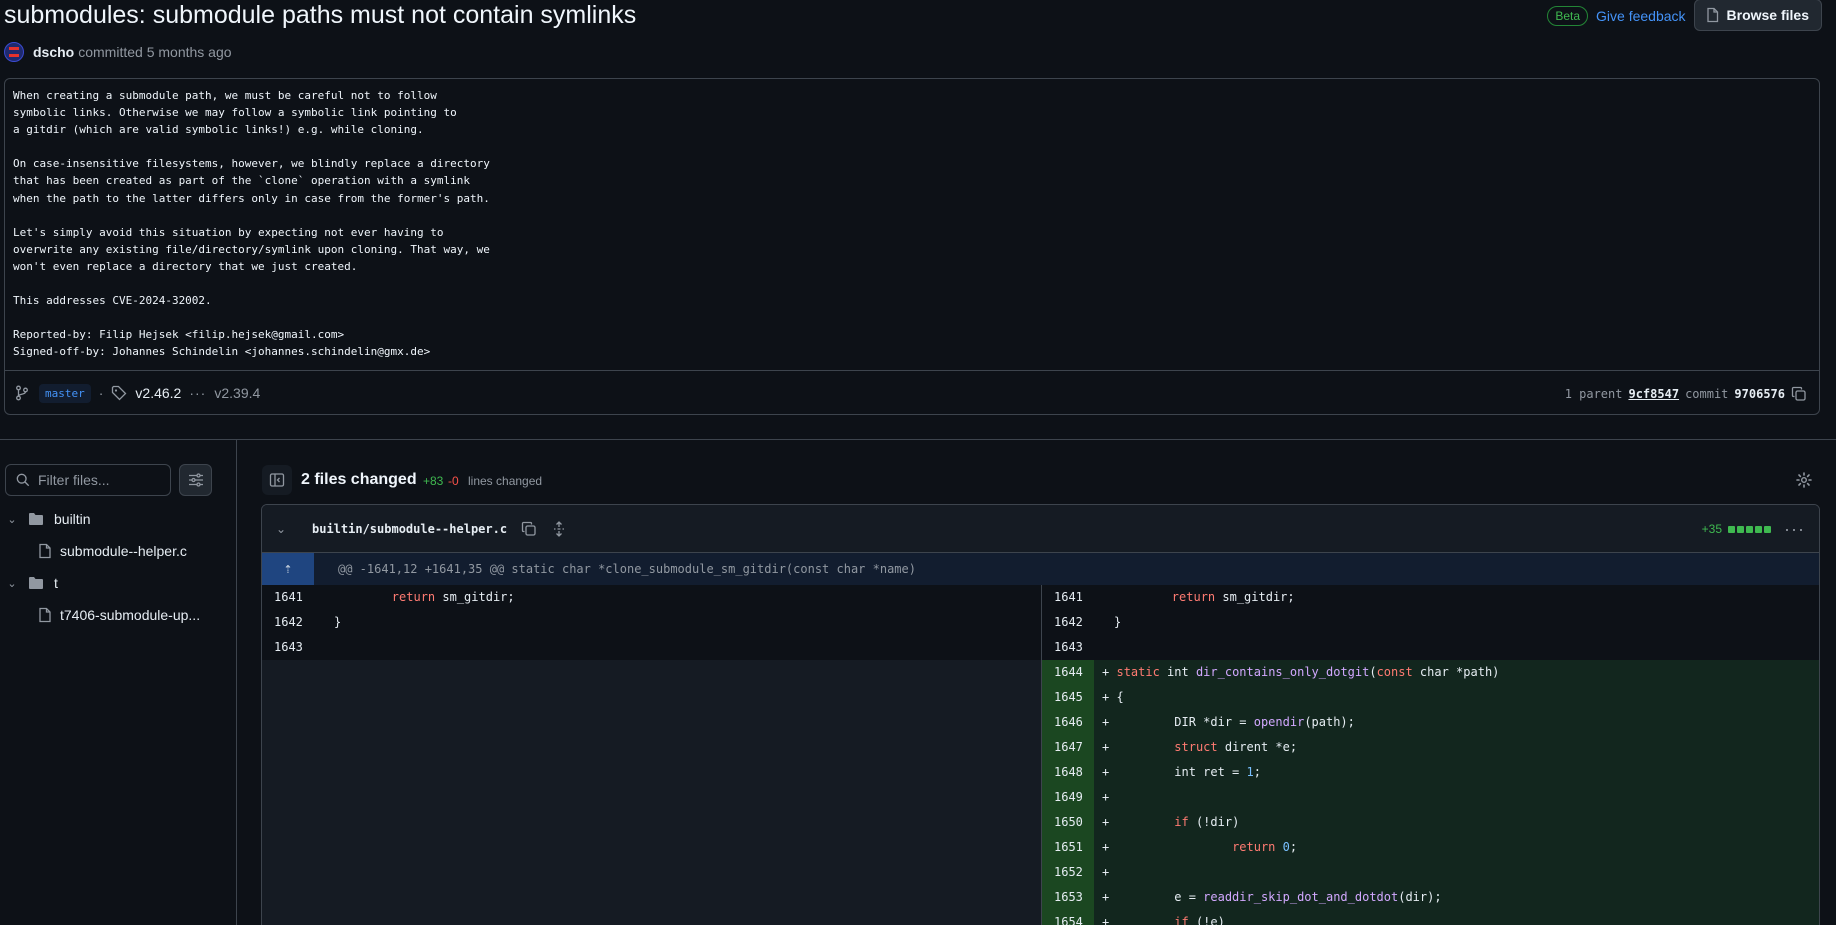 This screenshot has height=925, width=1836. I want to click on tree-folder-builtin: ⌄ builtin, so click(47, 519).